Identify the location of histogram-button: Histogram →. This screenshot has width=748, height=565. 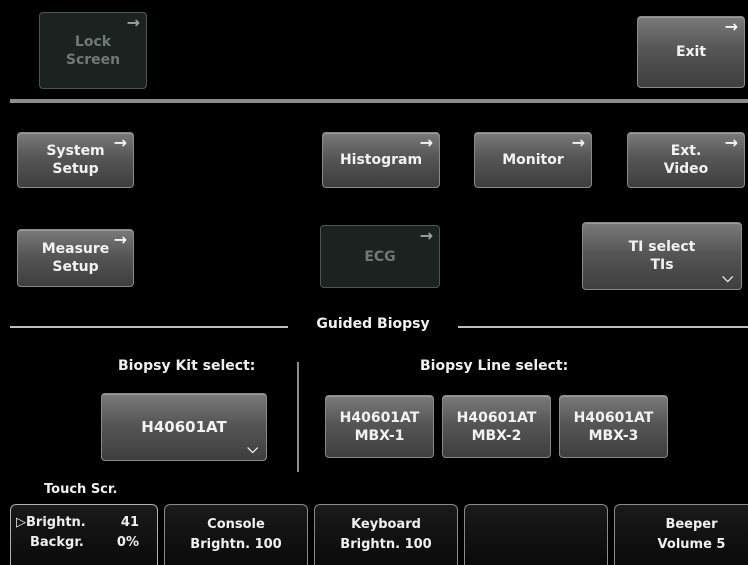
(381, 160).